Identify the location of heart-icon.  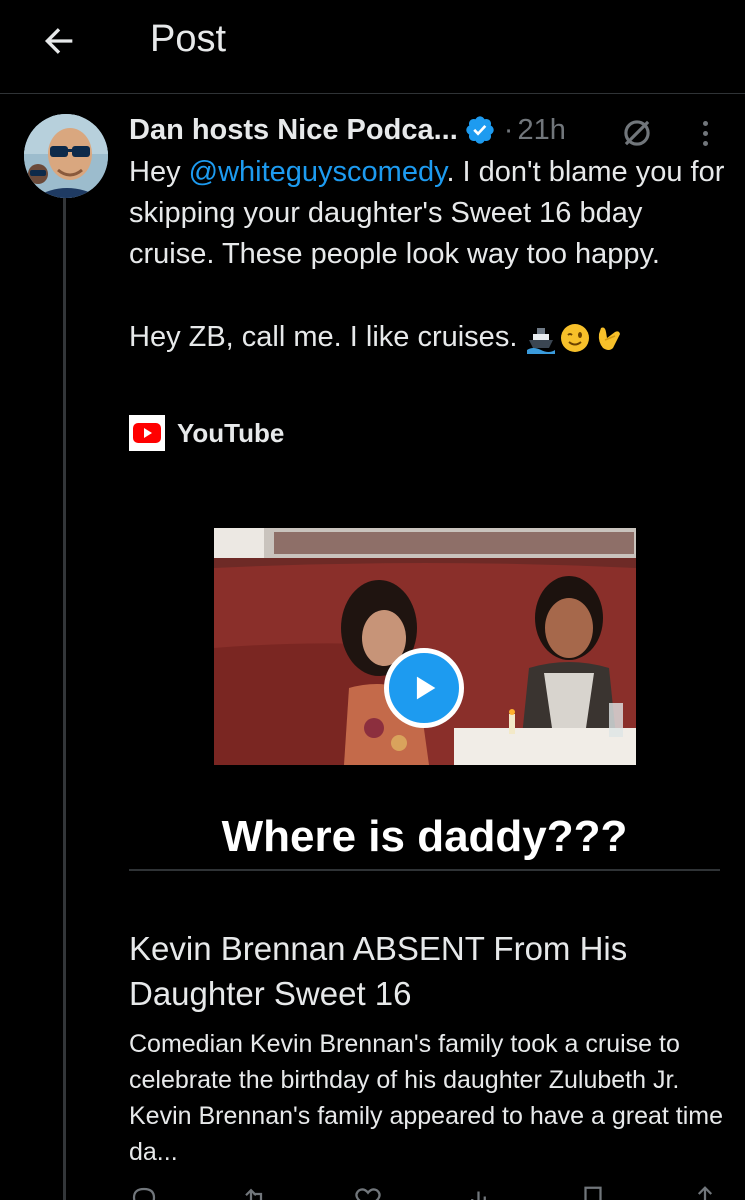
(368, 1194).